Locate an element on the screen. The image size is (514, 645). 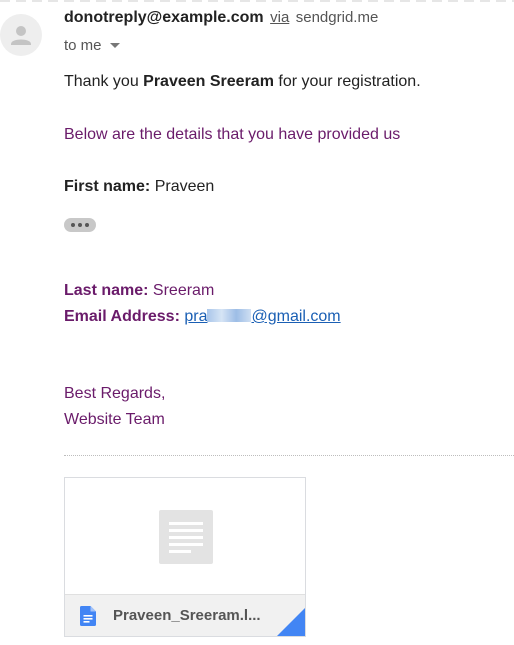
attachment-thumbnail is located at coordinates (185, 536).